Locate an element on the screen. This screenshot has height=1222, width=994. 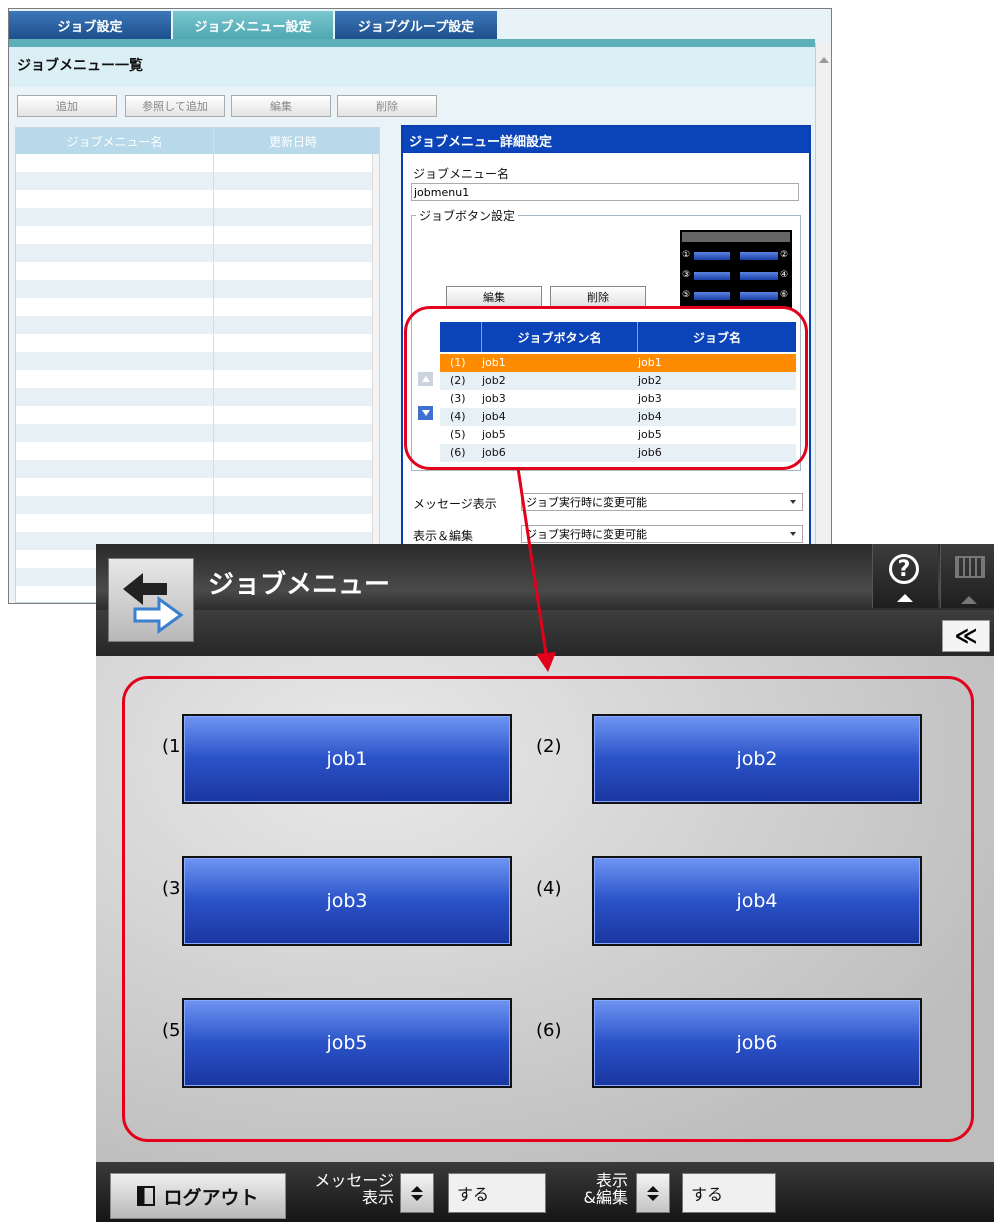
keyboard-button is located at coordinates (967, 576).